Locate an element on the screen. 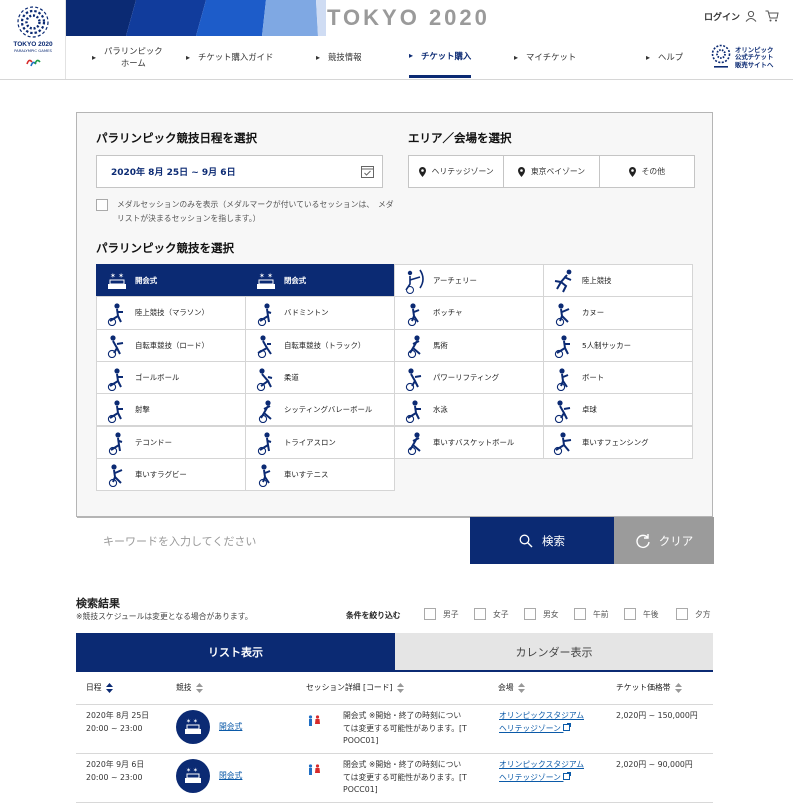 The height and width of the screenshot is (811, 793). sport-option-label: 陸上競技（マラソン） is located at coordinates (172, 313).